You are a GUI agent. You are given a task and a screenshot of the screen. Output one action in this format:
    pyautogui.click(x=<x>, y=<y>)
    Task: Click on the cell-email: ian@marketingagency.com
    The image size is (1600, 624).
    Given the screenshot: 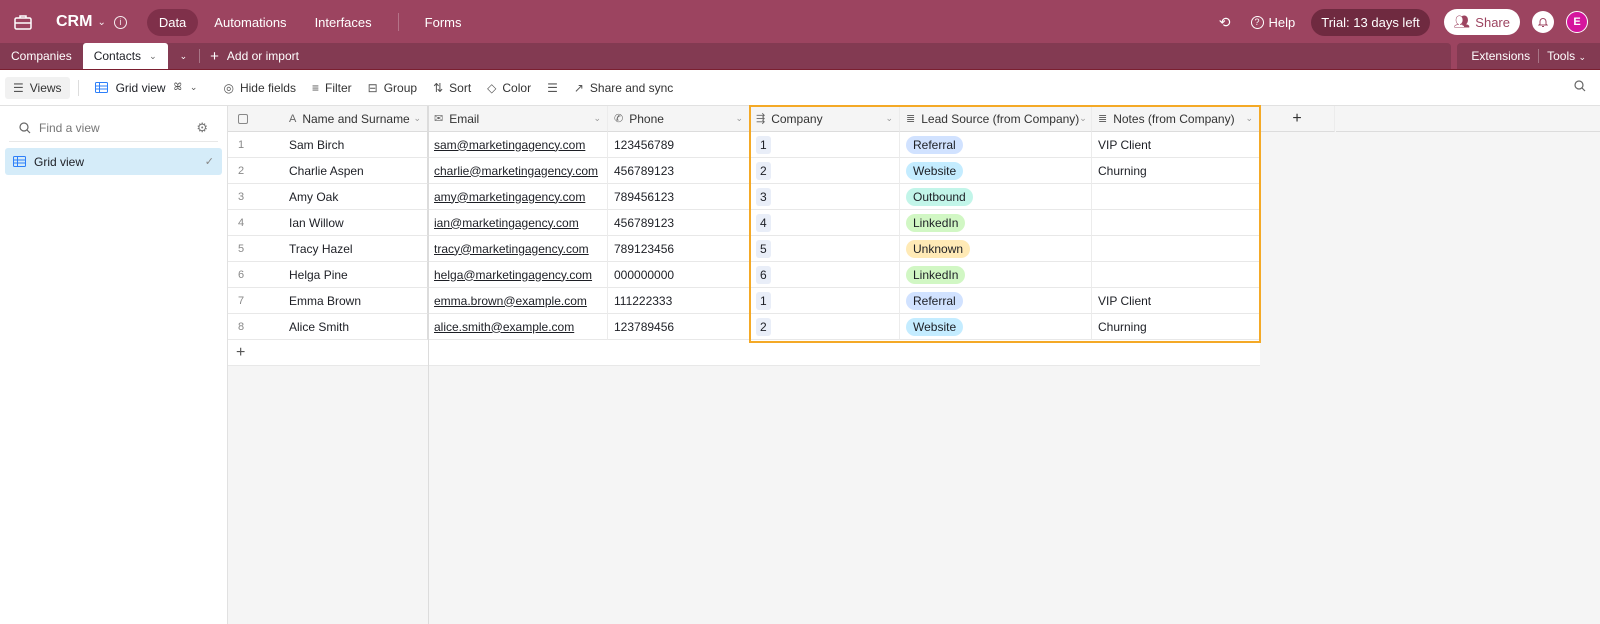 What is the action you would take?
    pyautogui.click(x=518, y=223)
    